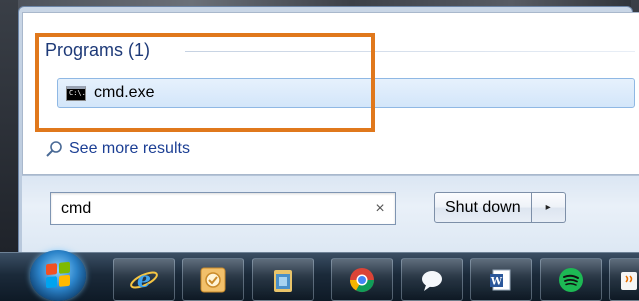 The image size is (639, 301). I want to click on taskbar-word: W, so click(501, 279).